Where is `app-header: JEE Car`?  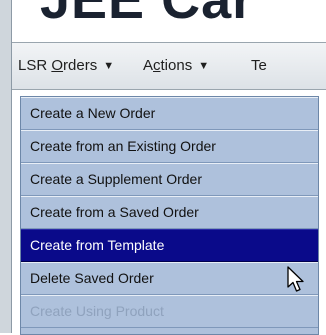 app-header: JEE Car is located at coordinates (169, 21).